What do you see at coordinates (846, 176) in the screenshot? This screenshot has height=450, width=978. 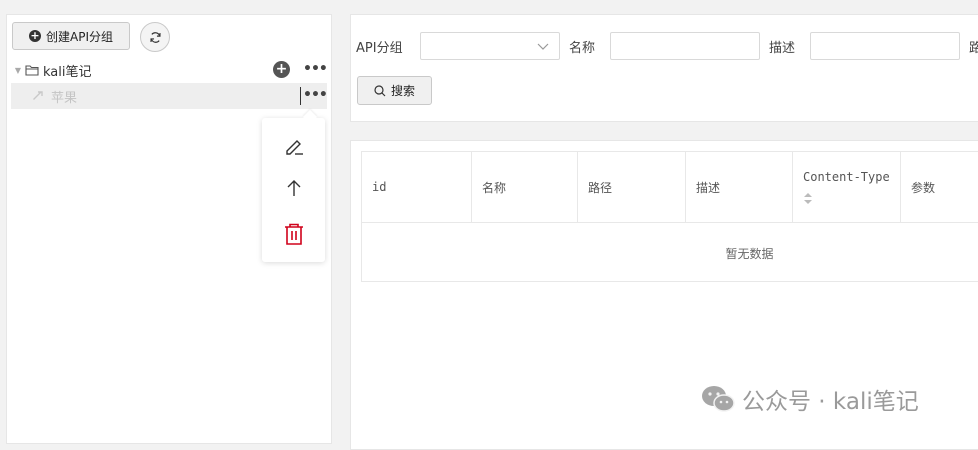 I see `content-type-label: Content-Type` at bounding box center [846, 176].